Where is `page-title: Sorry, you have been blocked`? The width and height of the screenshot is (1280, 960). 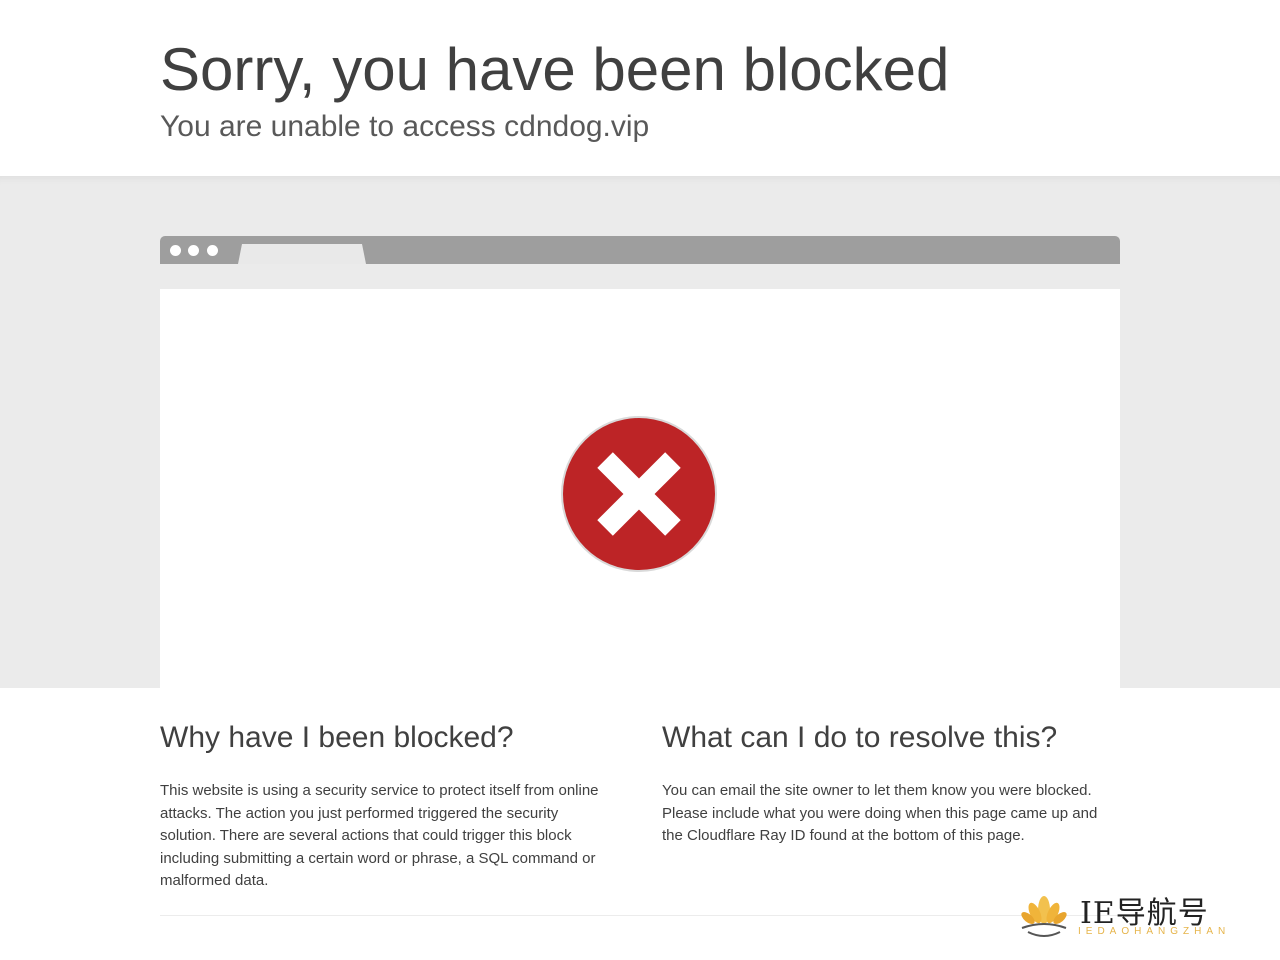
page-title: Sorry, you have been blocked is located at coordinates (555, 69).